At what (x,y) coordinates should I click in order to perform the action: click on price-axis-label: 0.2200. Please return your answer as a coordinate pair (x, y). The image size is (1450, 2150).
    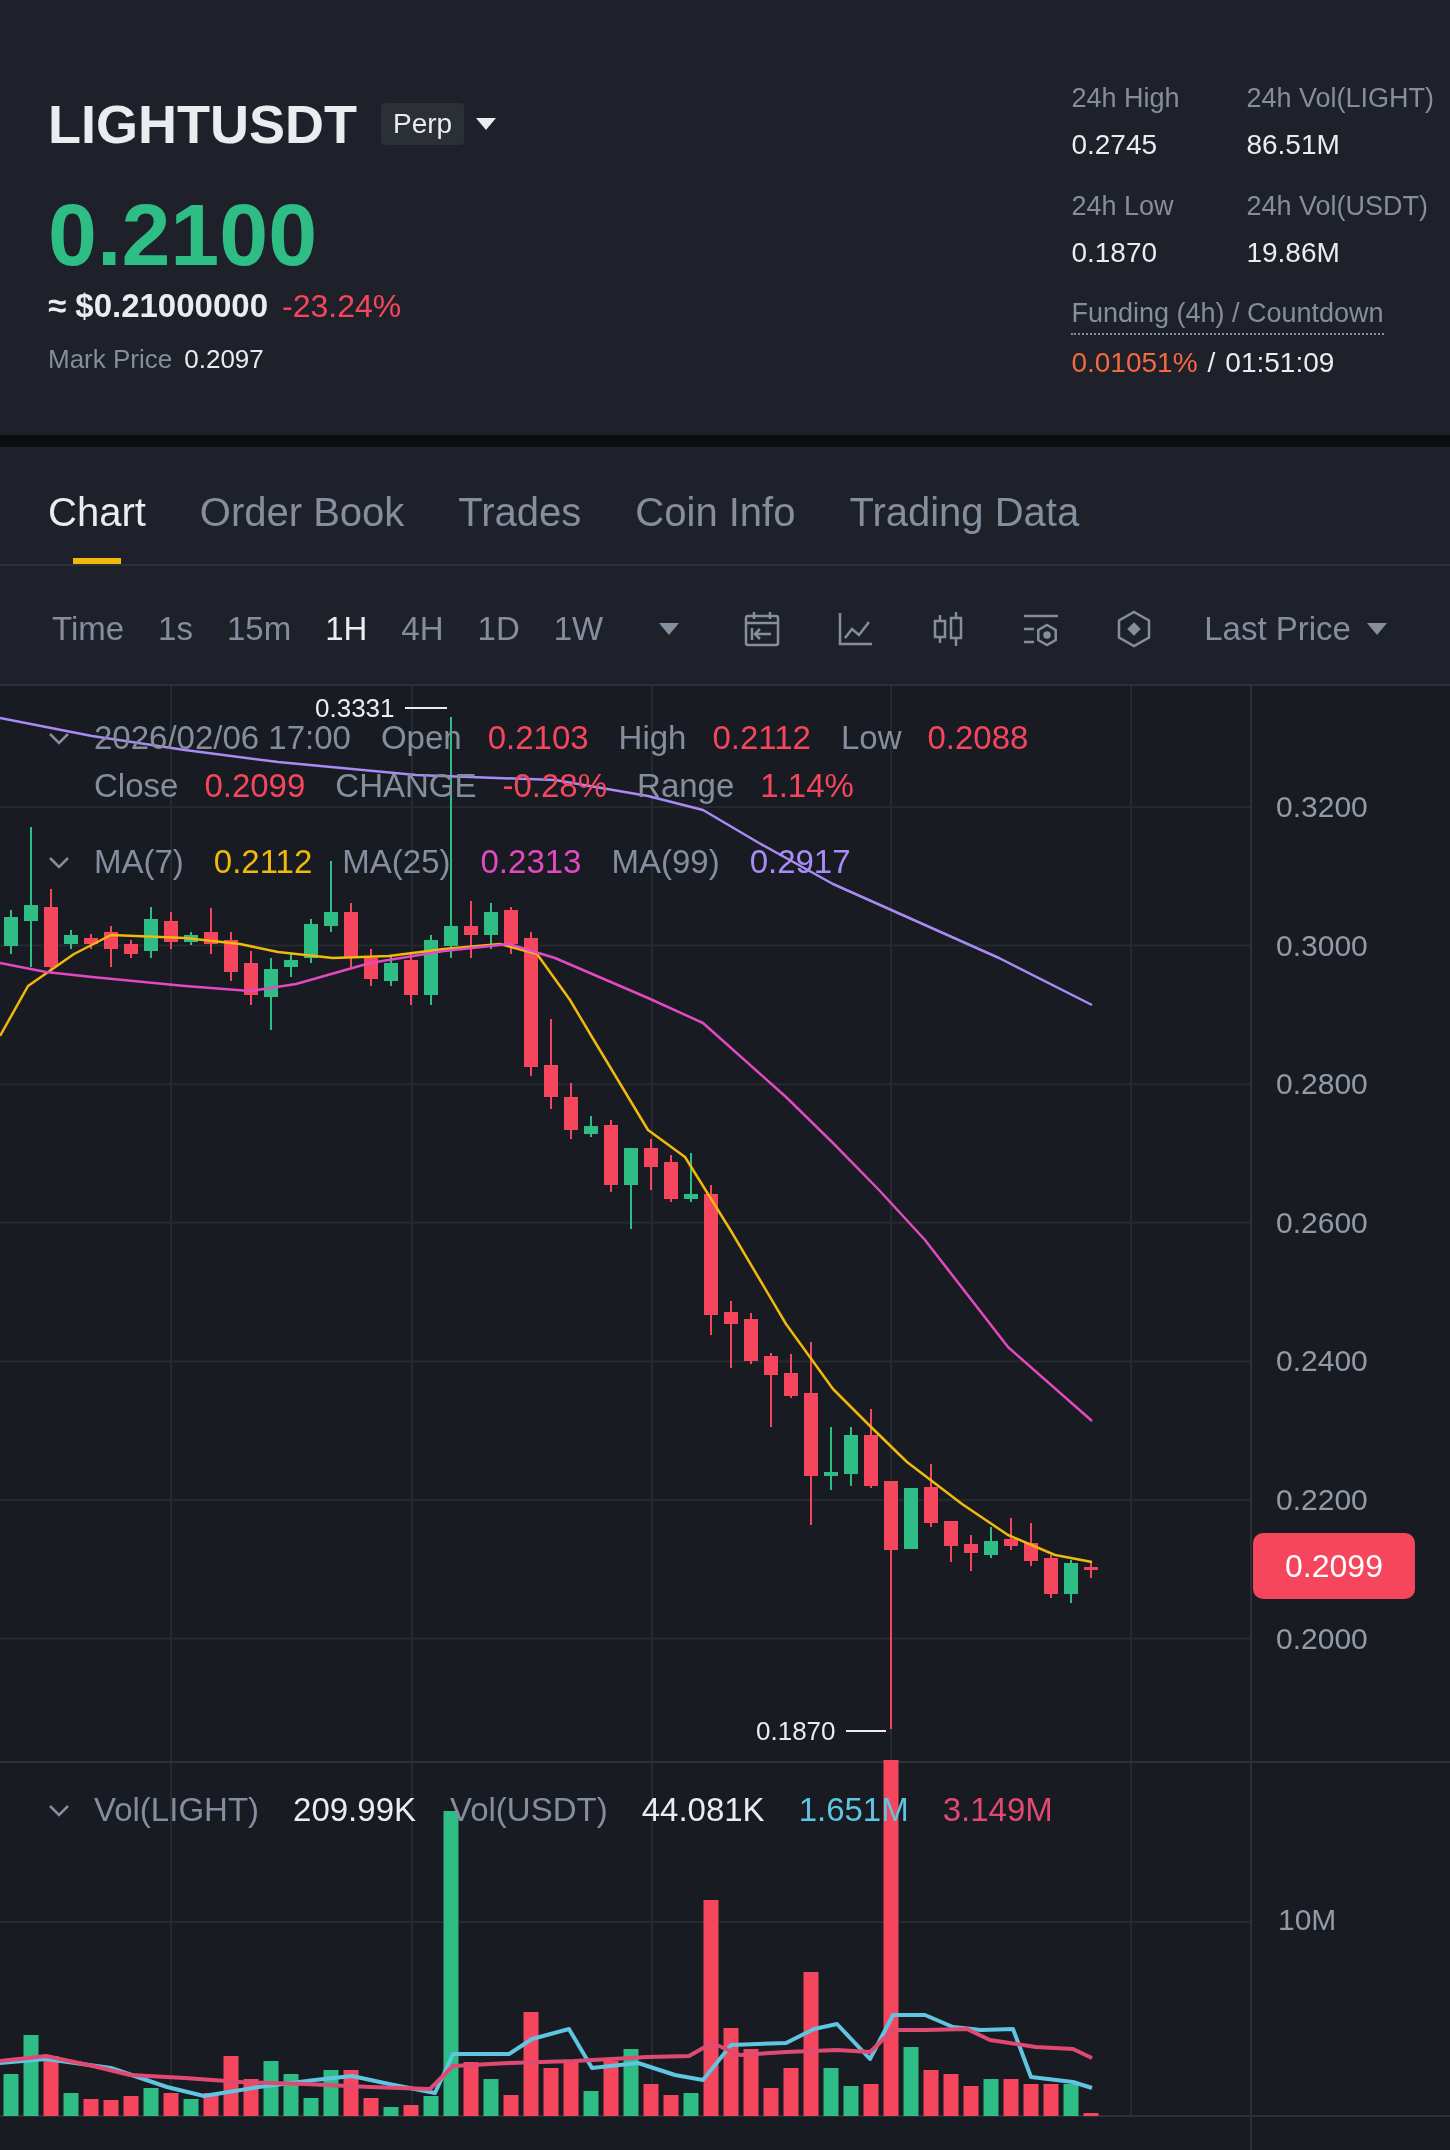
    Looking at the image, I should click on (1322, 1500).